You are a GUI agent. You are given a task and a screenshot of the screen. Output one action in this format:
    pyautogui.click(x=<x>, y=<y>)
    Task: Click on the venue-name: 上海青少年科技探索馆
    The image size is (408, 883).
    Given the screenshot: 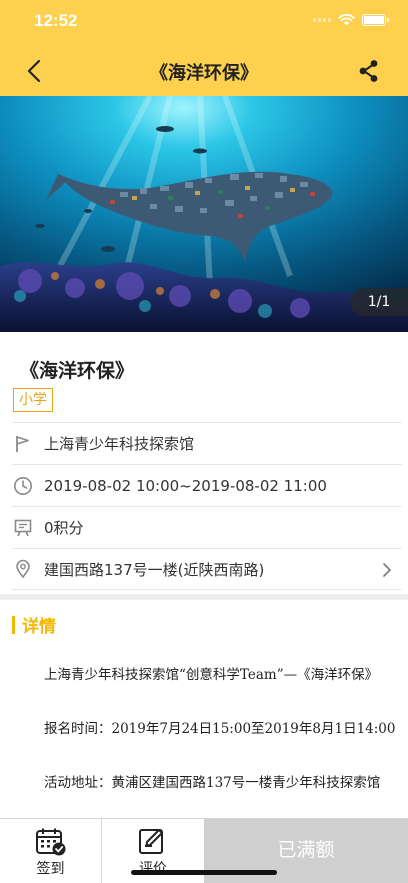 What is the action you would take?
    pyautogui.click(x=119, y=444)
    